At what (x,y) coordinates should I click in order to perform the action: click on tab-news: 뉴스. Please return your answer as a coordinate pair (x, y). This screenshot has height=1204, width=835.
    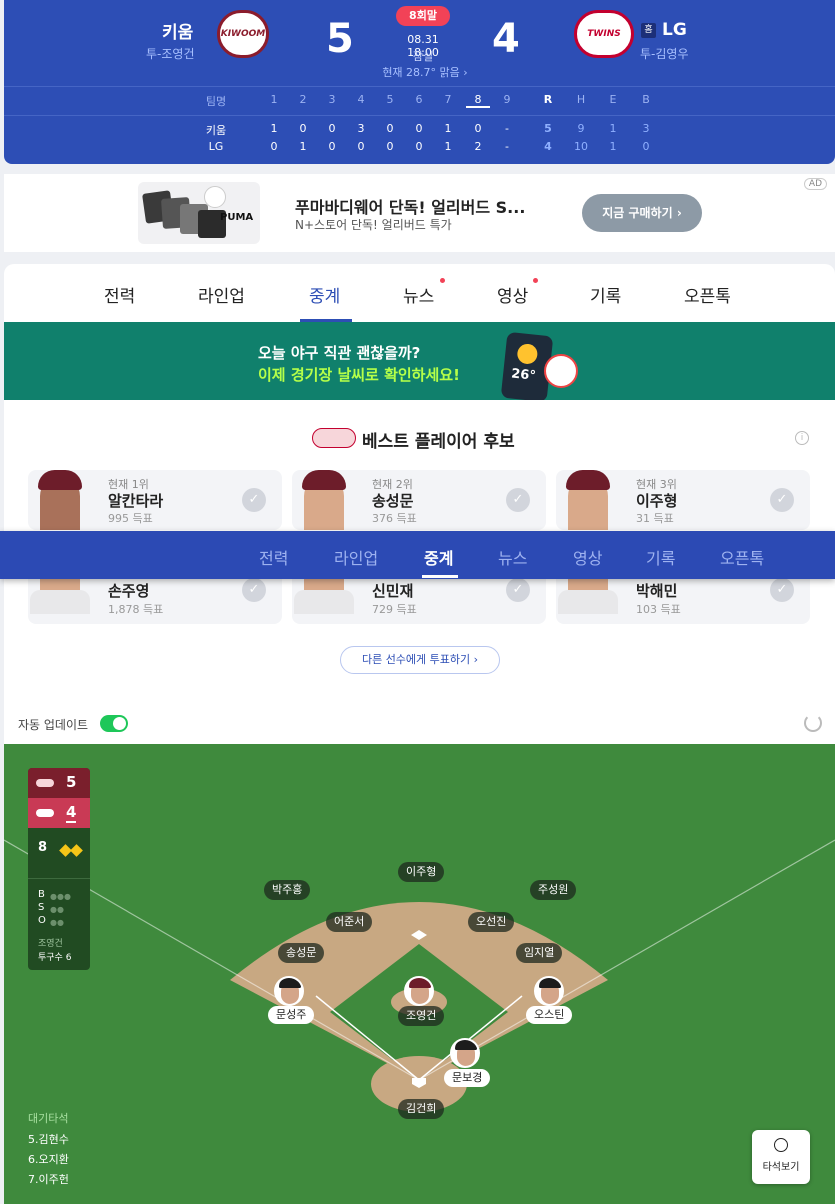
    Looking at the image, I should click on (418, 294).